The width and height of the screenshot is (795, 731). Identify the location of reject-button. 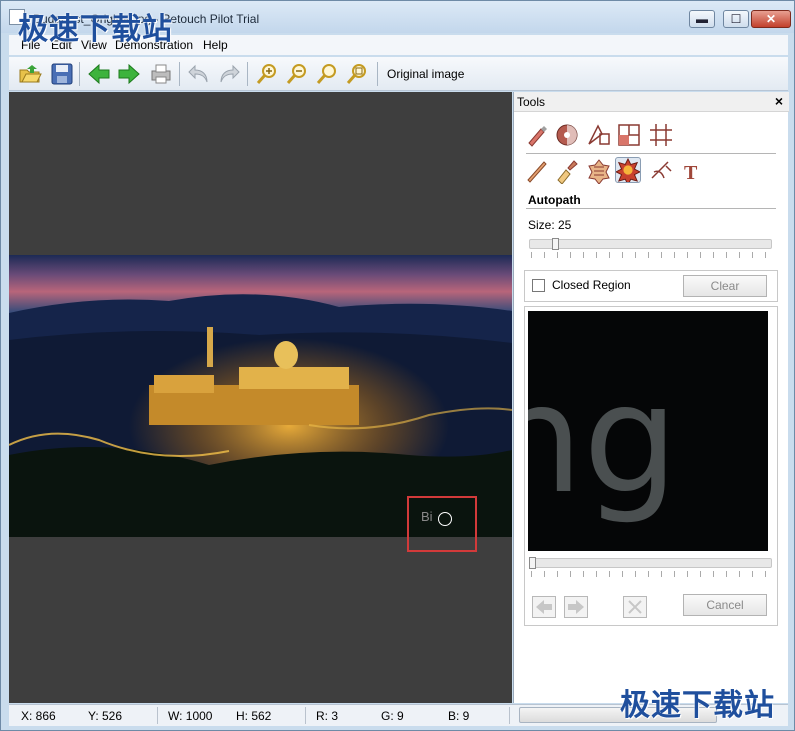
(635, 607).